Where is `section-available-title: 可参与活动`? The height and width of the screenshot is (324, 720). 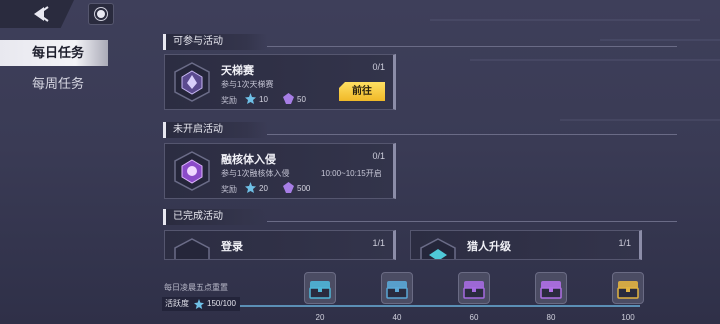 section-available-title: 可参与活动 is located at coordinates (198, 41).